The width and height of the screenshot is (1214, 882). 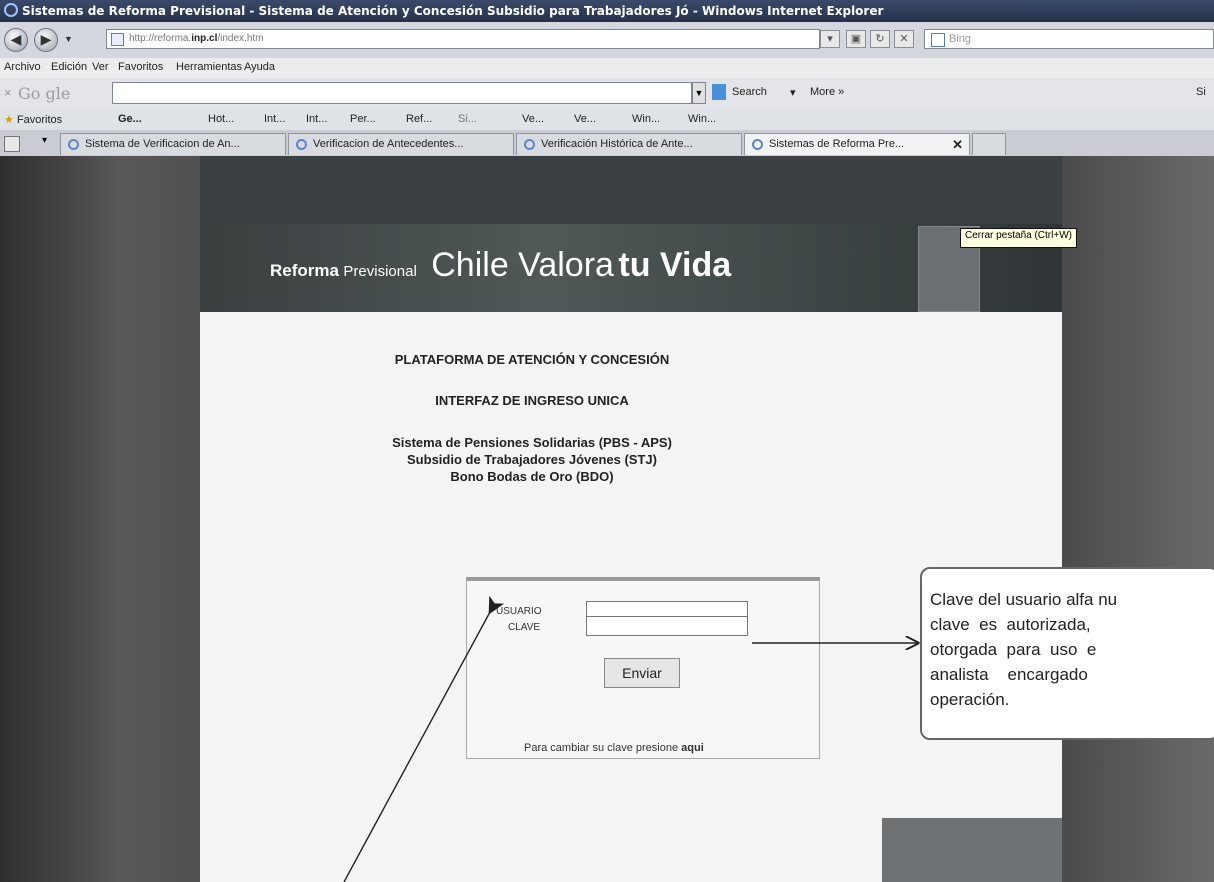 What do you see at coordinates (972, 850) in the screenshot?
I see `bottom-decoration` at bounding box center [972, 850].